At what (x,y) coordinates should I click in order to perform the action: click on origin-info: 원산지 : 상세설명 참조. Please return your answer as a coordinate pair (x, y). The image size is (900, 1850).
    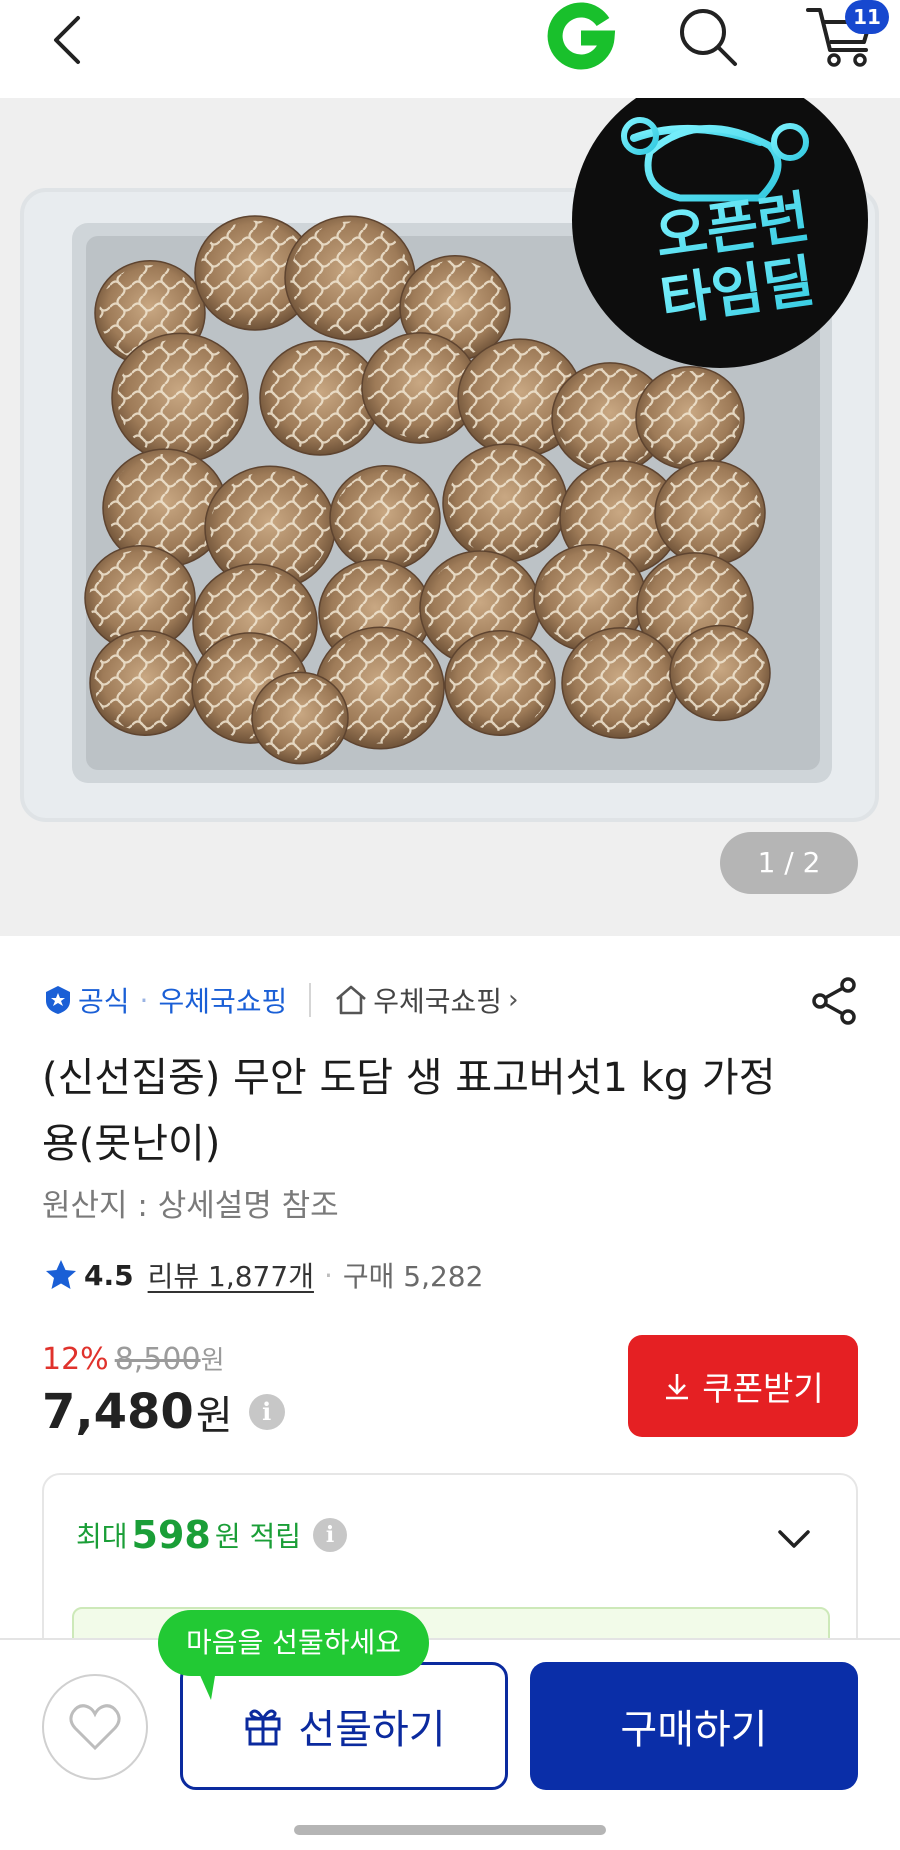
    Looking at the image, I should click on (190, 1206).